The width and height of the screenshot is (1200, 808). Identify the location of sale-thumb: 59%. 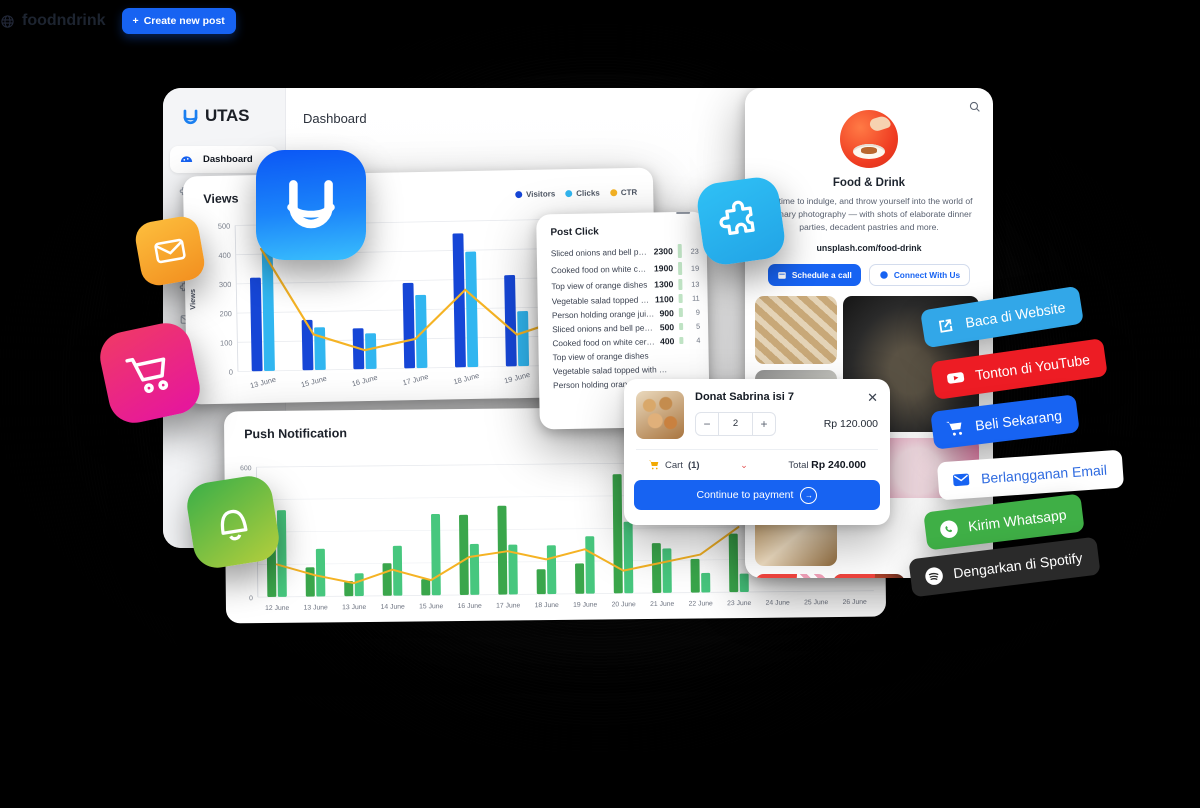
(791, 575).